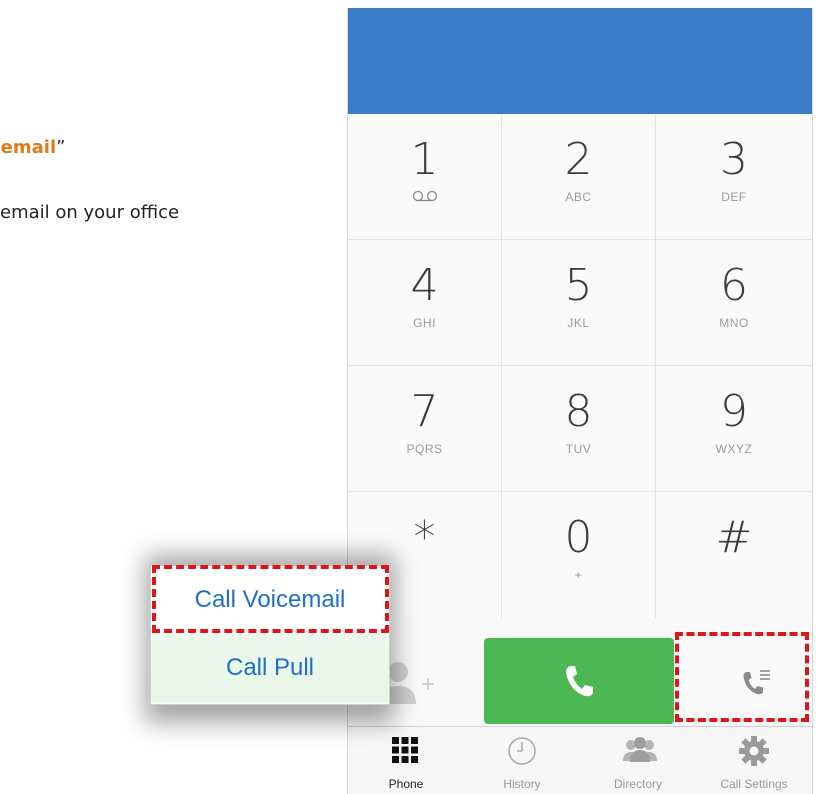  I want to click on key-digit: #, so click(734, 537).